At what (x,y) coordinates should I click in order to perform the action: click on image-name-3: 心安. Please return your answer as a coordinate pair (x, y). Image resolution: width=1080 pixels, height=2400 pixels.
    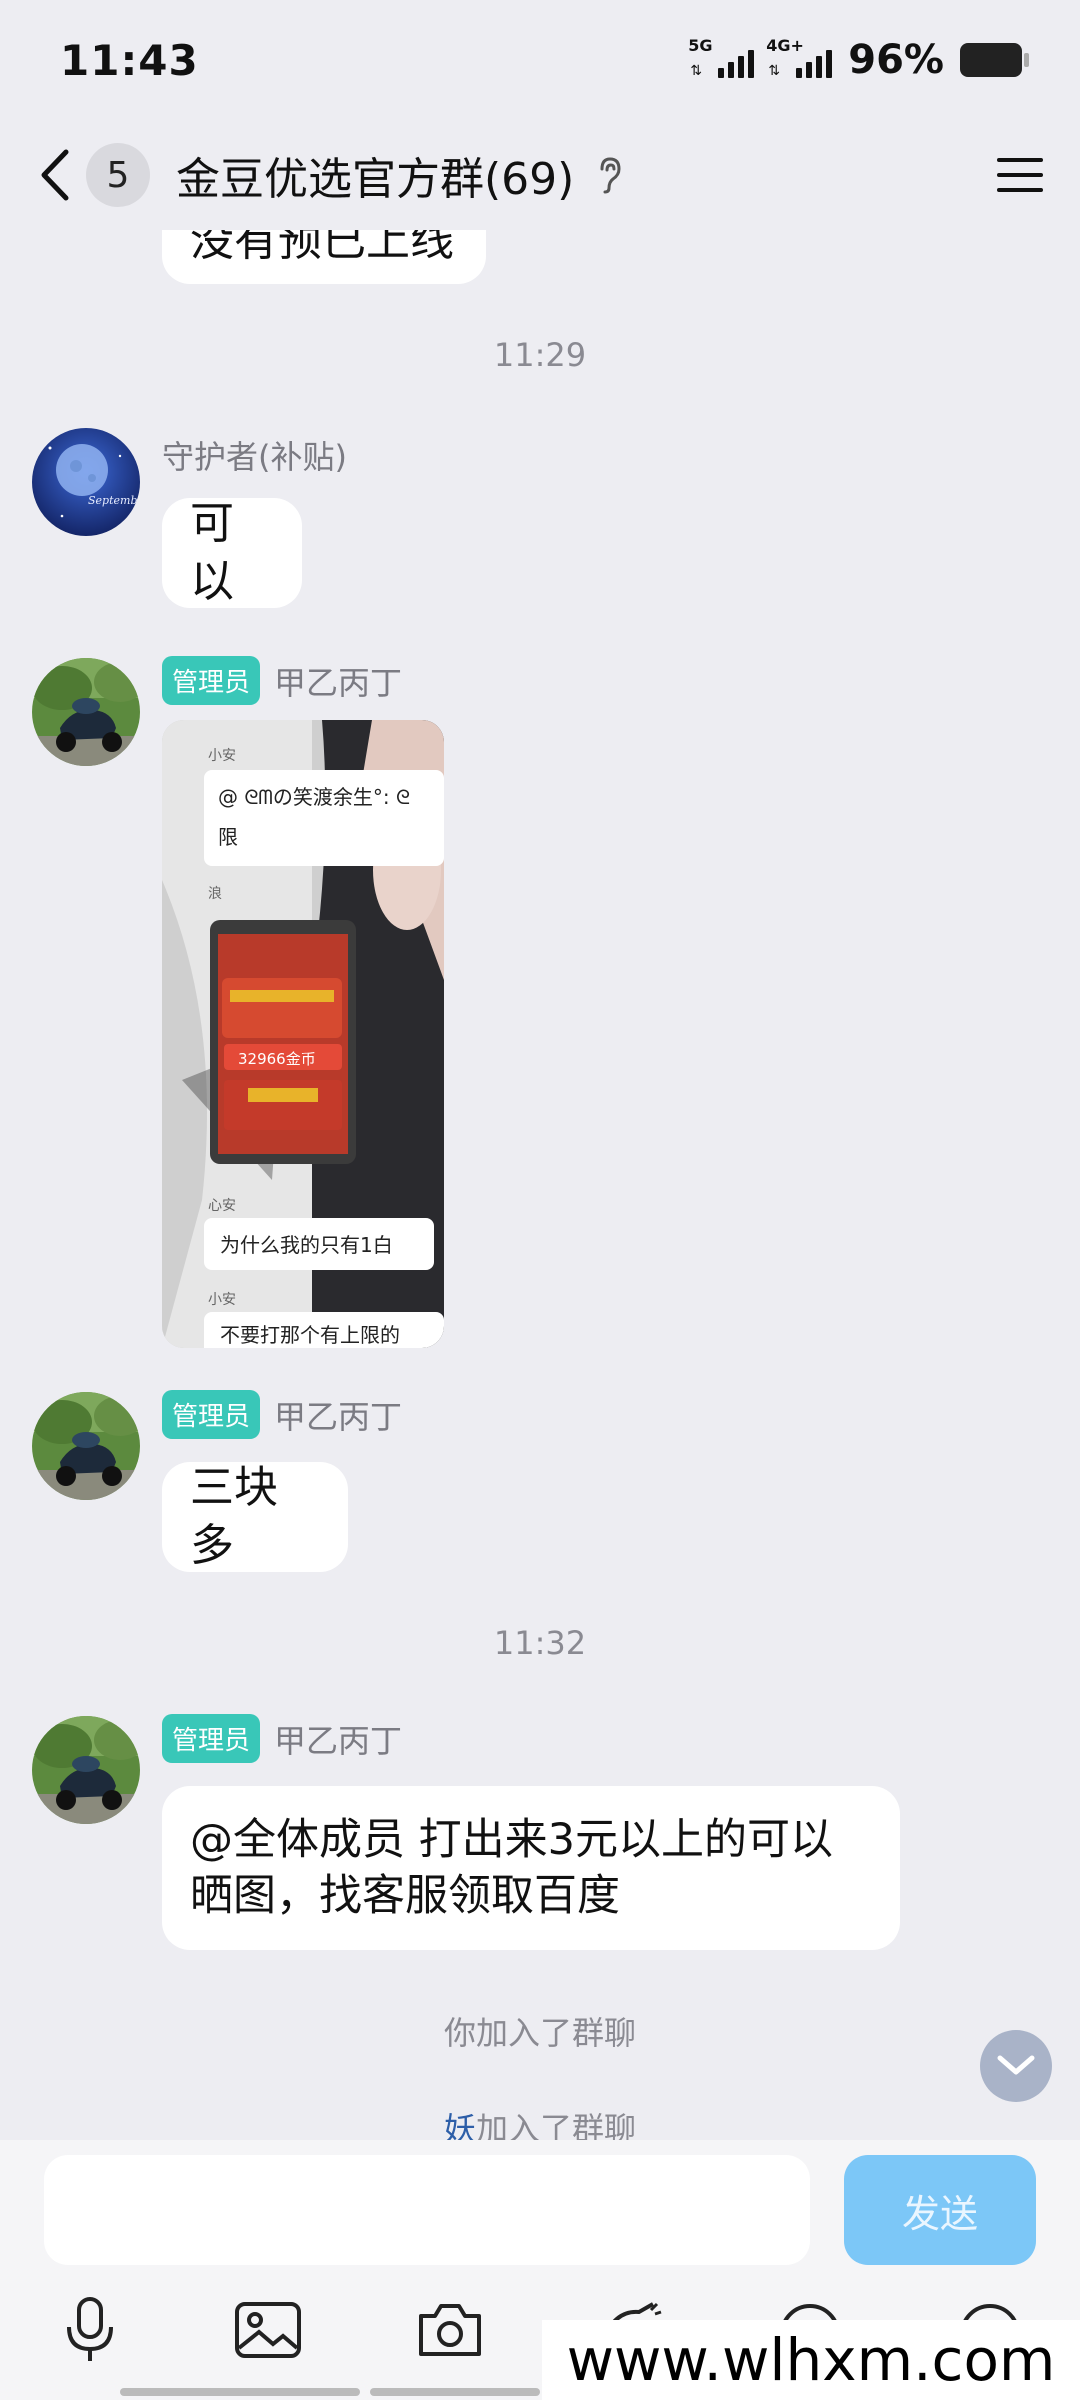
    Looking at the image, I should click on (222, 1206).